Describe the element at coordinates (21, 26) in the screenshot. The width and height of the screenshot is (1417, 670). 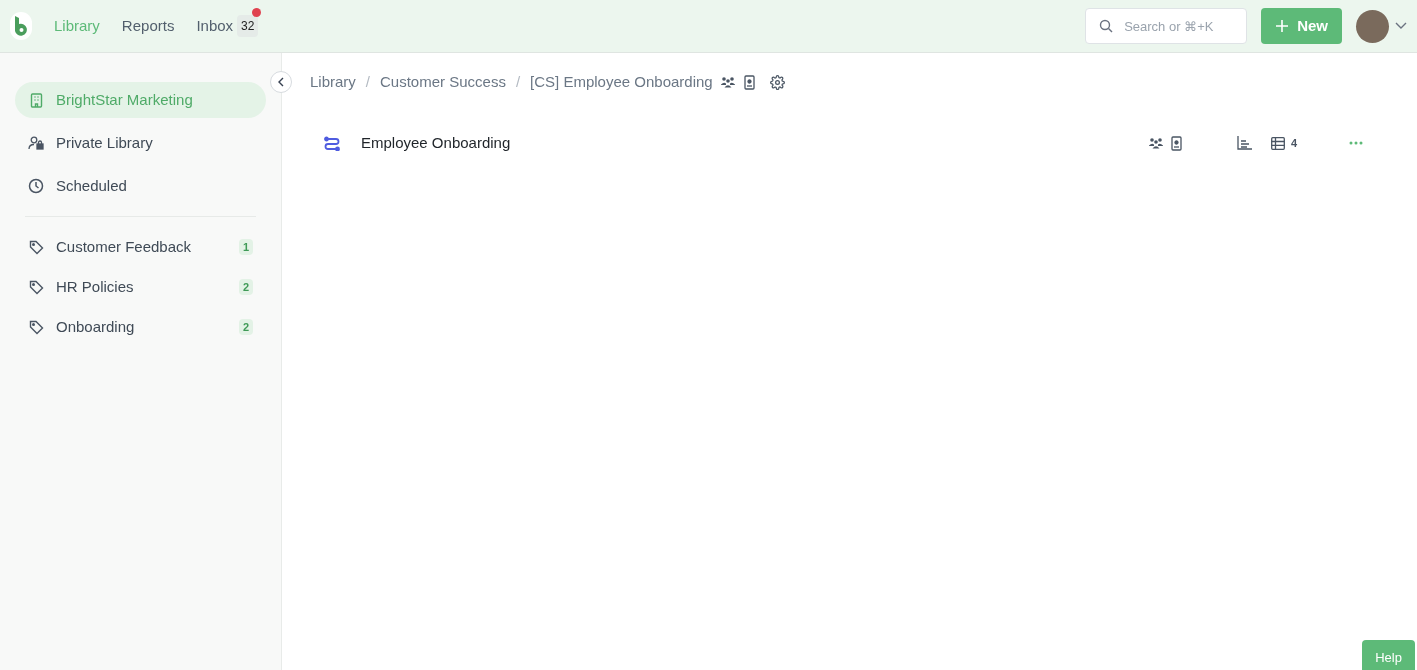
I see `app-logo-icon` at that location.